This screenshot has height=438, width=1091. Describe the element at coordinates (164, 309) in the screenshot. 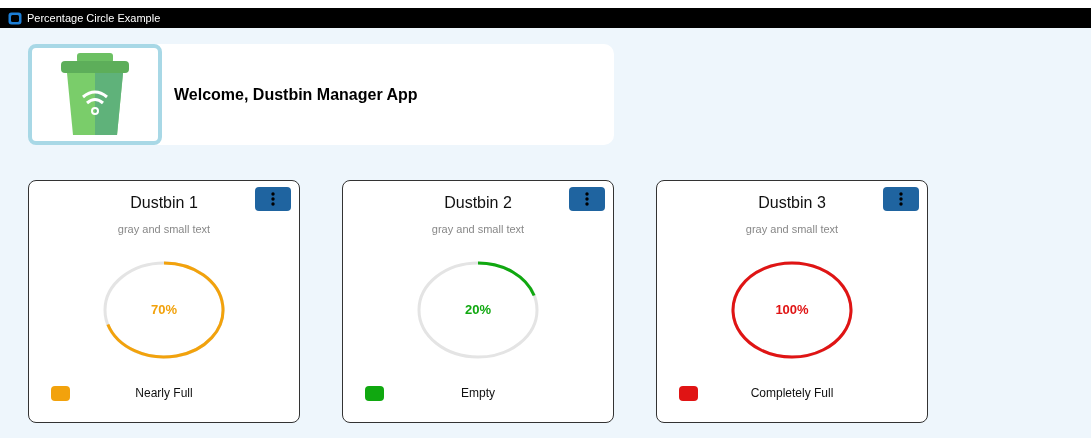

I see `percent-label: 70%` at that location.